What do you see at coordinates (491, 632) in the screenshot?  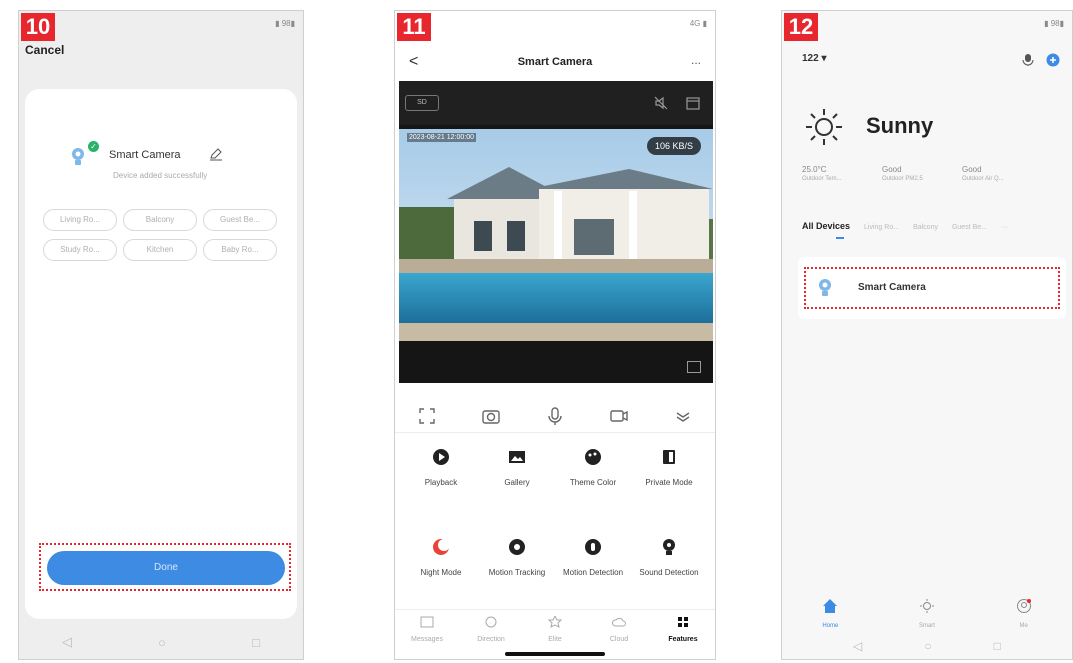 I see `tab-direction: Direction` at bounding box center [491, 632].